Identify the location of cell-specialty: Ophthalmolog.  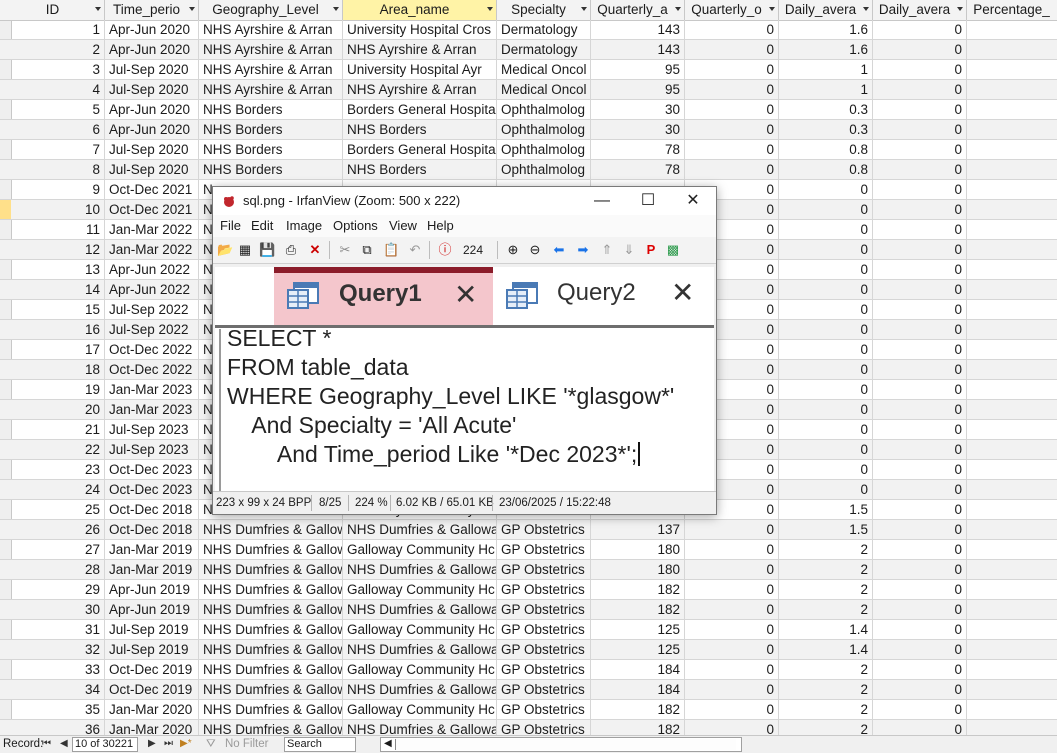
(544, 129).